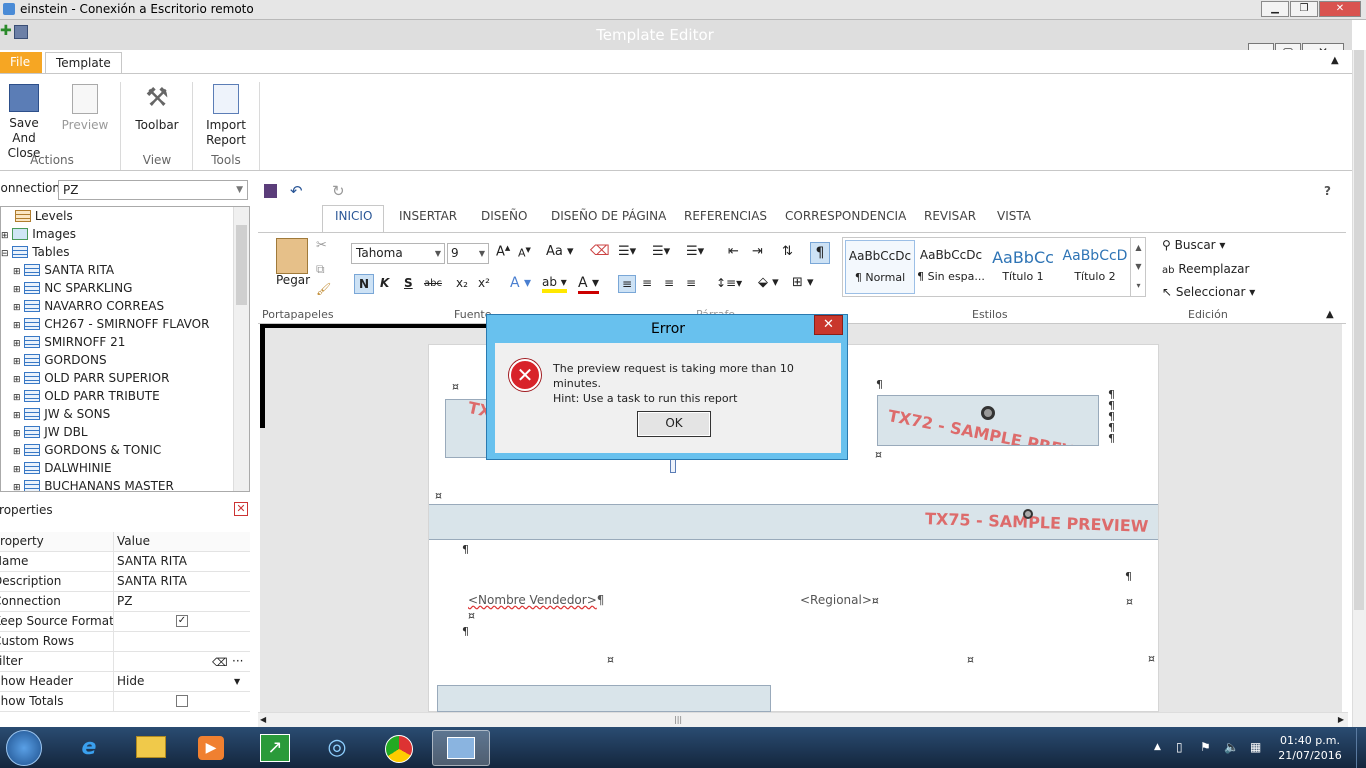 The width and height of the screenshot is (1366, 768). Describe the element at coordinates (433, 283) in the screenshot. I see `strikethrough-button: abc` at that location.